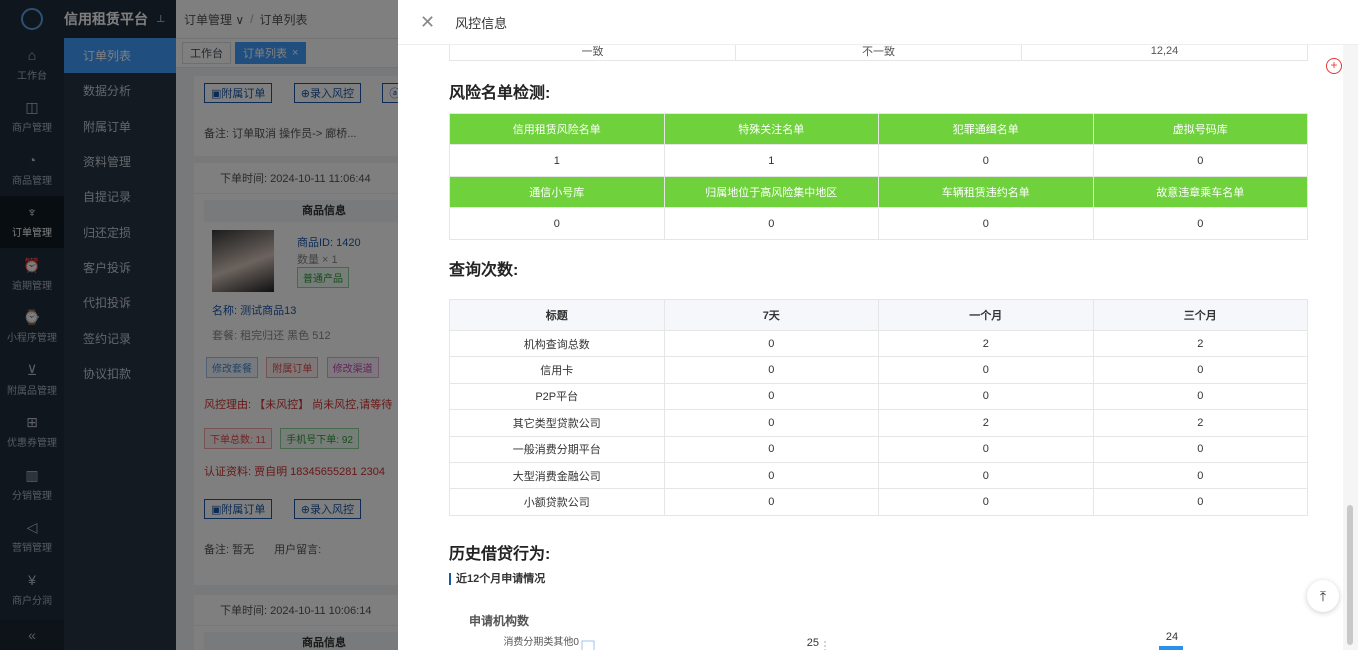 The width and height of the screenshot is (1358, 650). I want to click on table-header-row: 通信小号库 归属地位于高风险集中地区 车辆租赁违约名单 故意违章乘车名单, so click(878, 192).